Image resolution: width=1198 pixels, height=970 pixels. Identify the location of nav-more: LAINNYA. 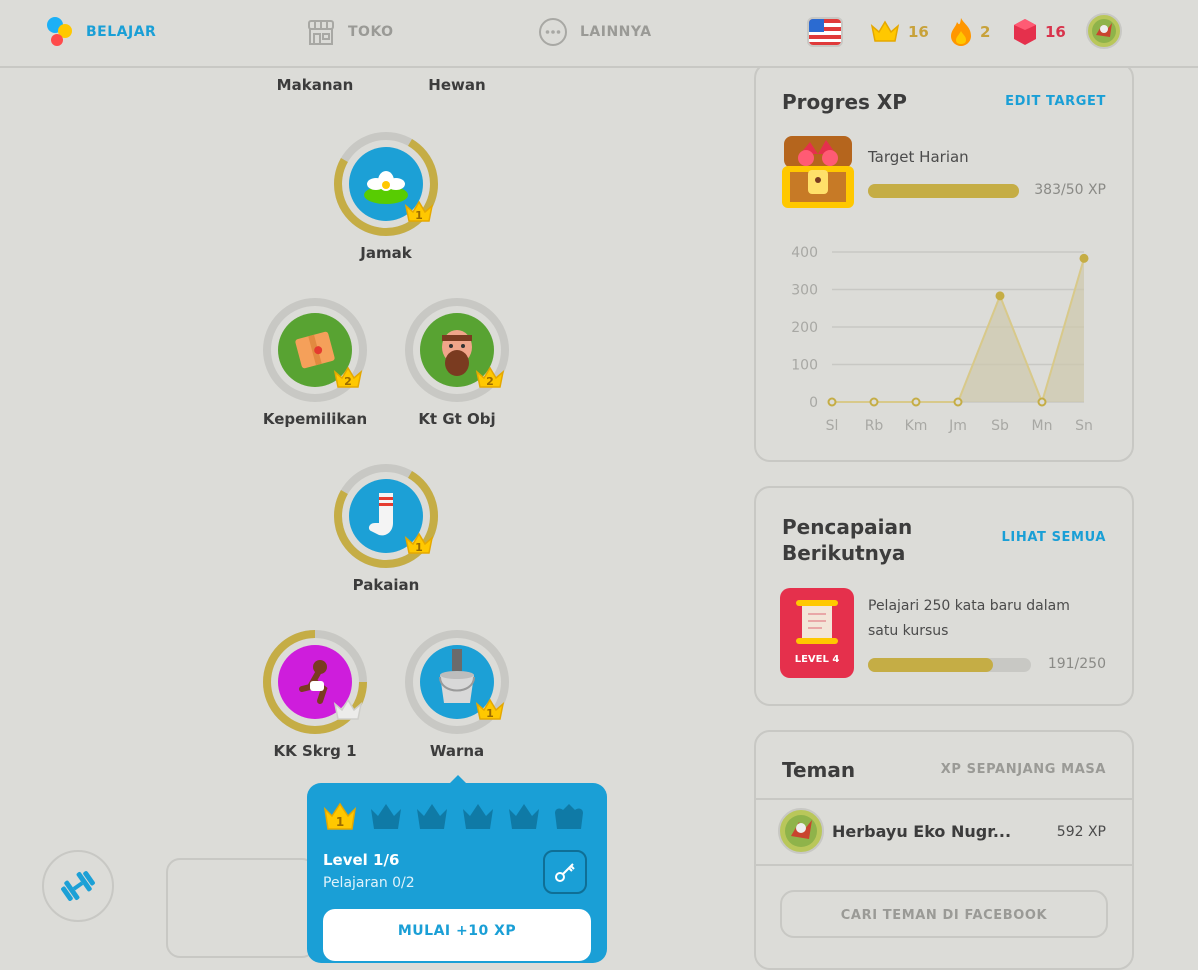
(595, 32).